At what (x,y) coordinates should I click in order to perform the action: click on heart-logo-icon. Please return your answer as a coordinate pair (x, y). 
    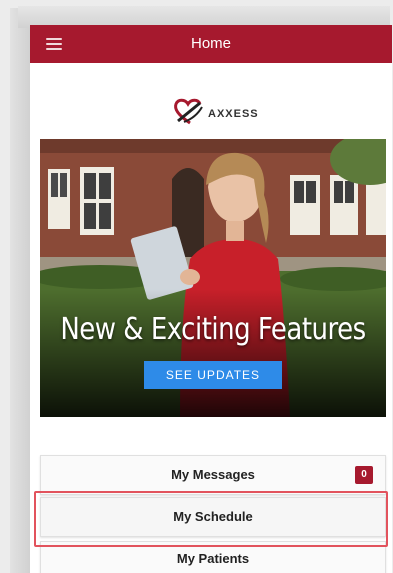
    Looking at the image, I should click on (188, 111).